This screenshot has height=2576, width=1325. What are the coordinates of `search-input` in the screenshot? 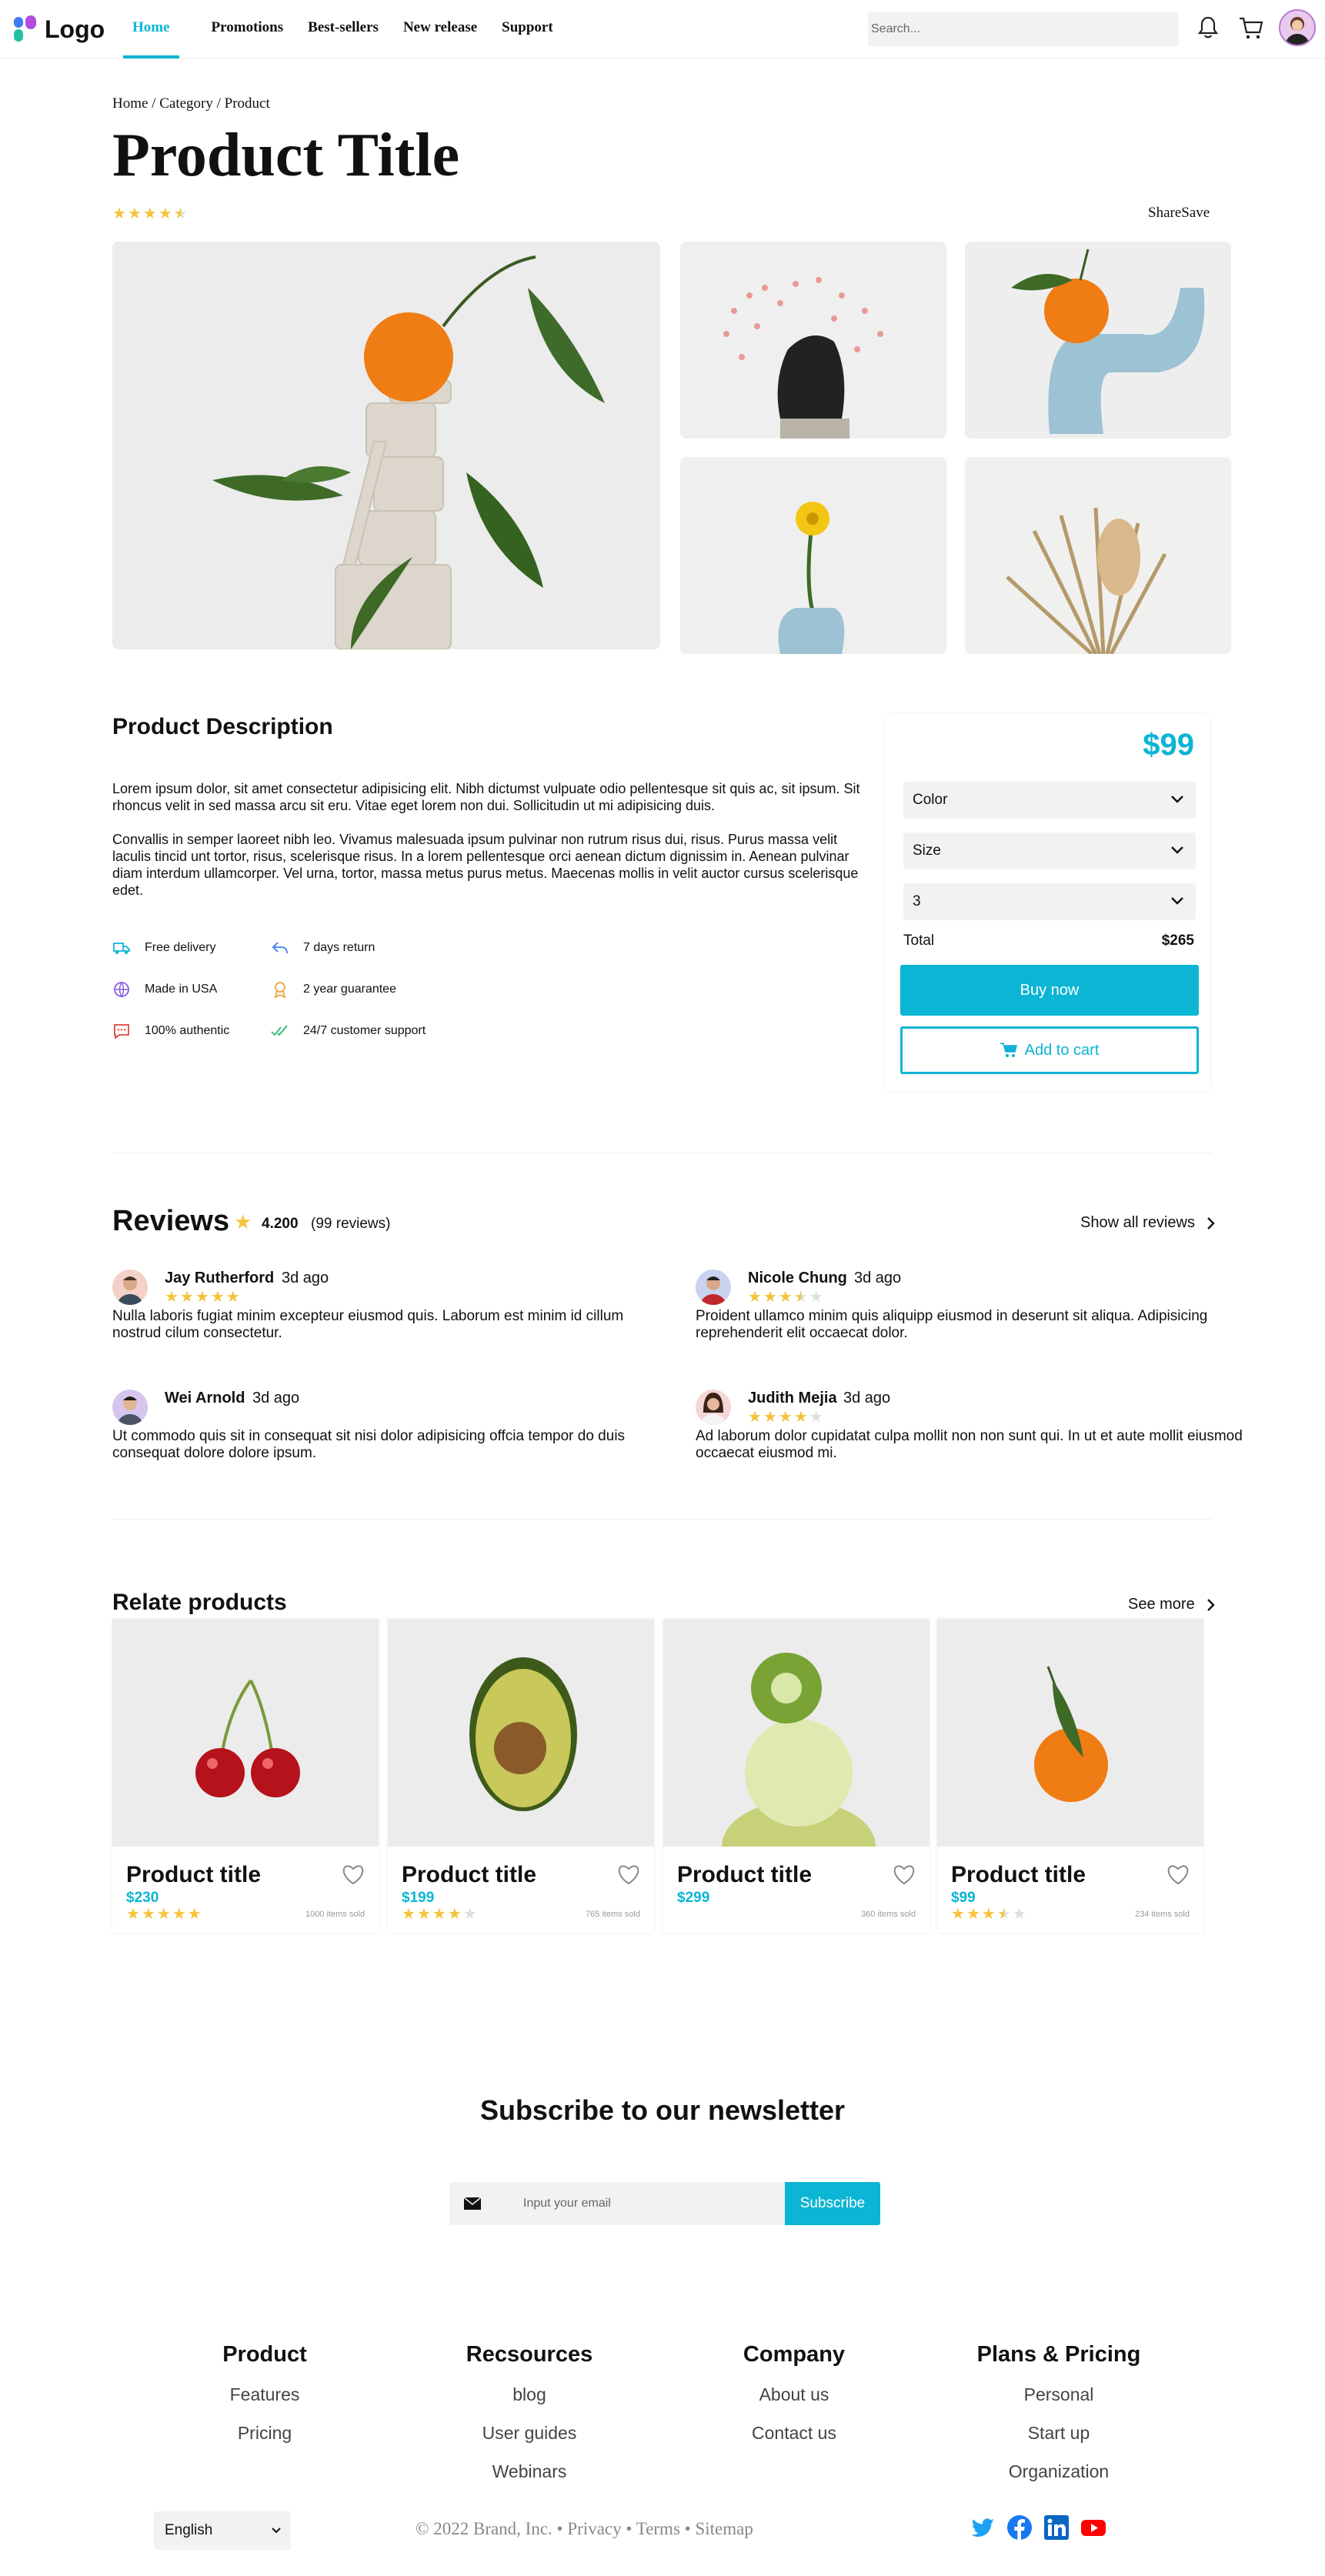 It's located at (1023, 29).